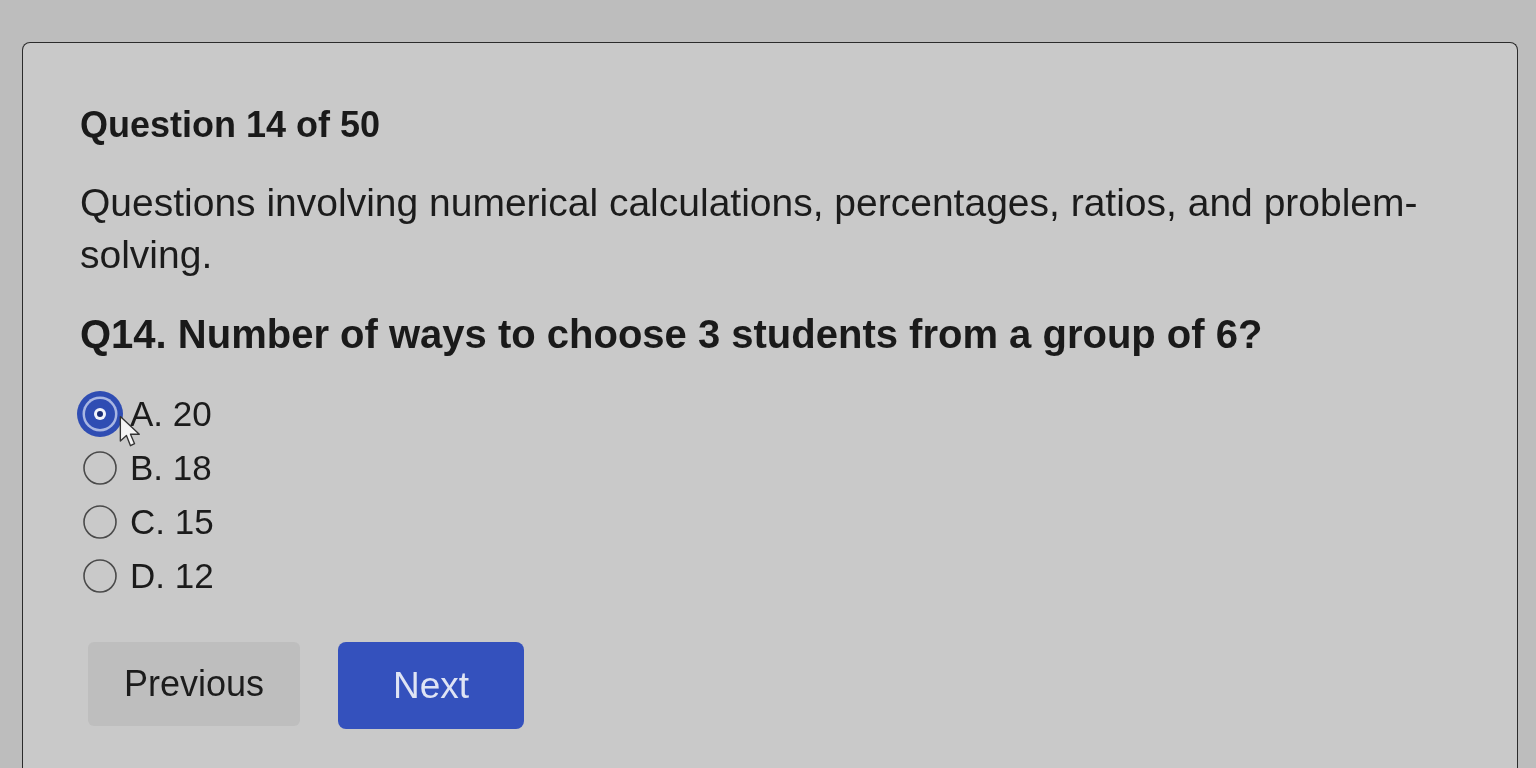 This screenshot has height=768, width=1536. Describe the element at coordinates (231, 125) in the screenshot. I see `question-counter: Question 14 of 50` at that location.